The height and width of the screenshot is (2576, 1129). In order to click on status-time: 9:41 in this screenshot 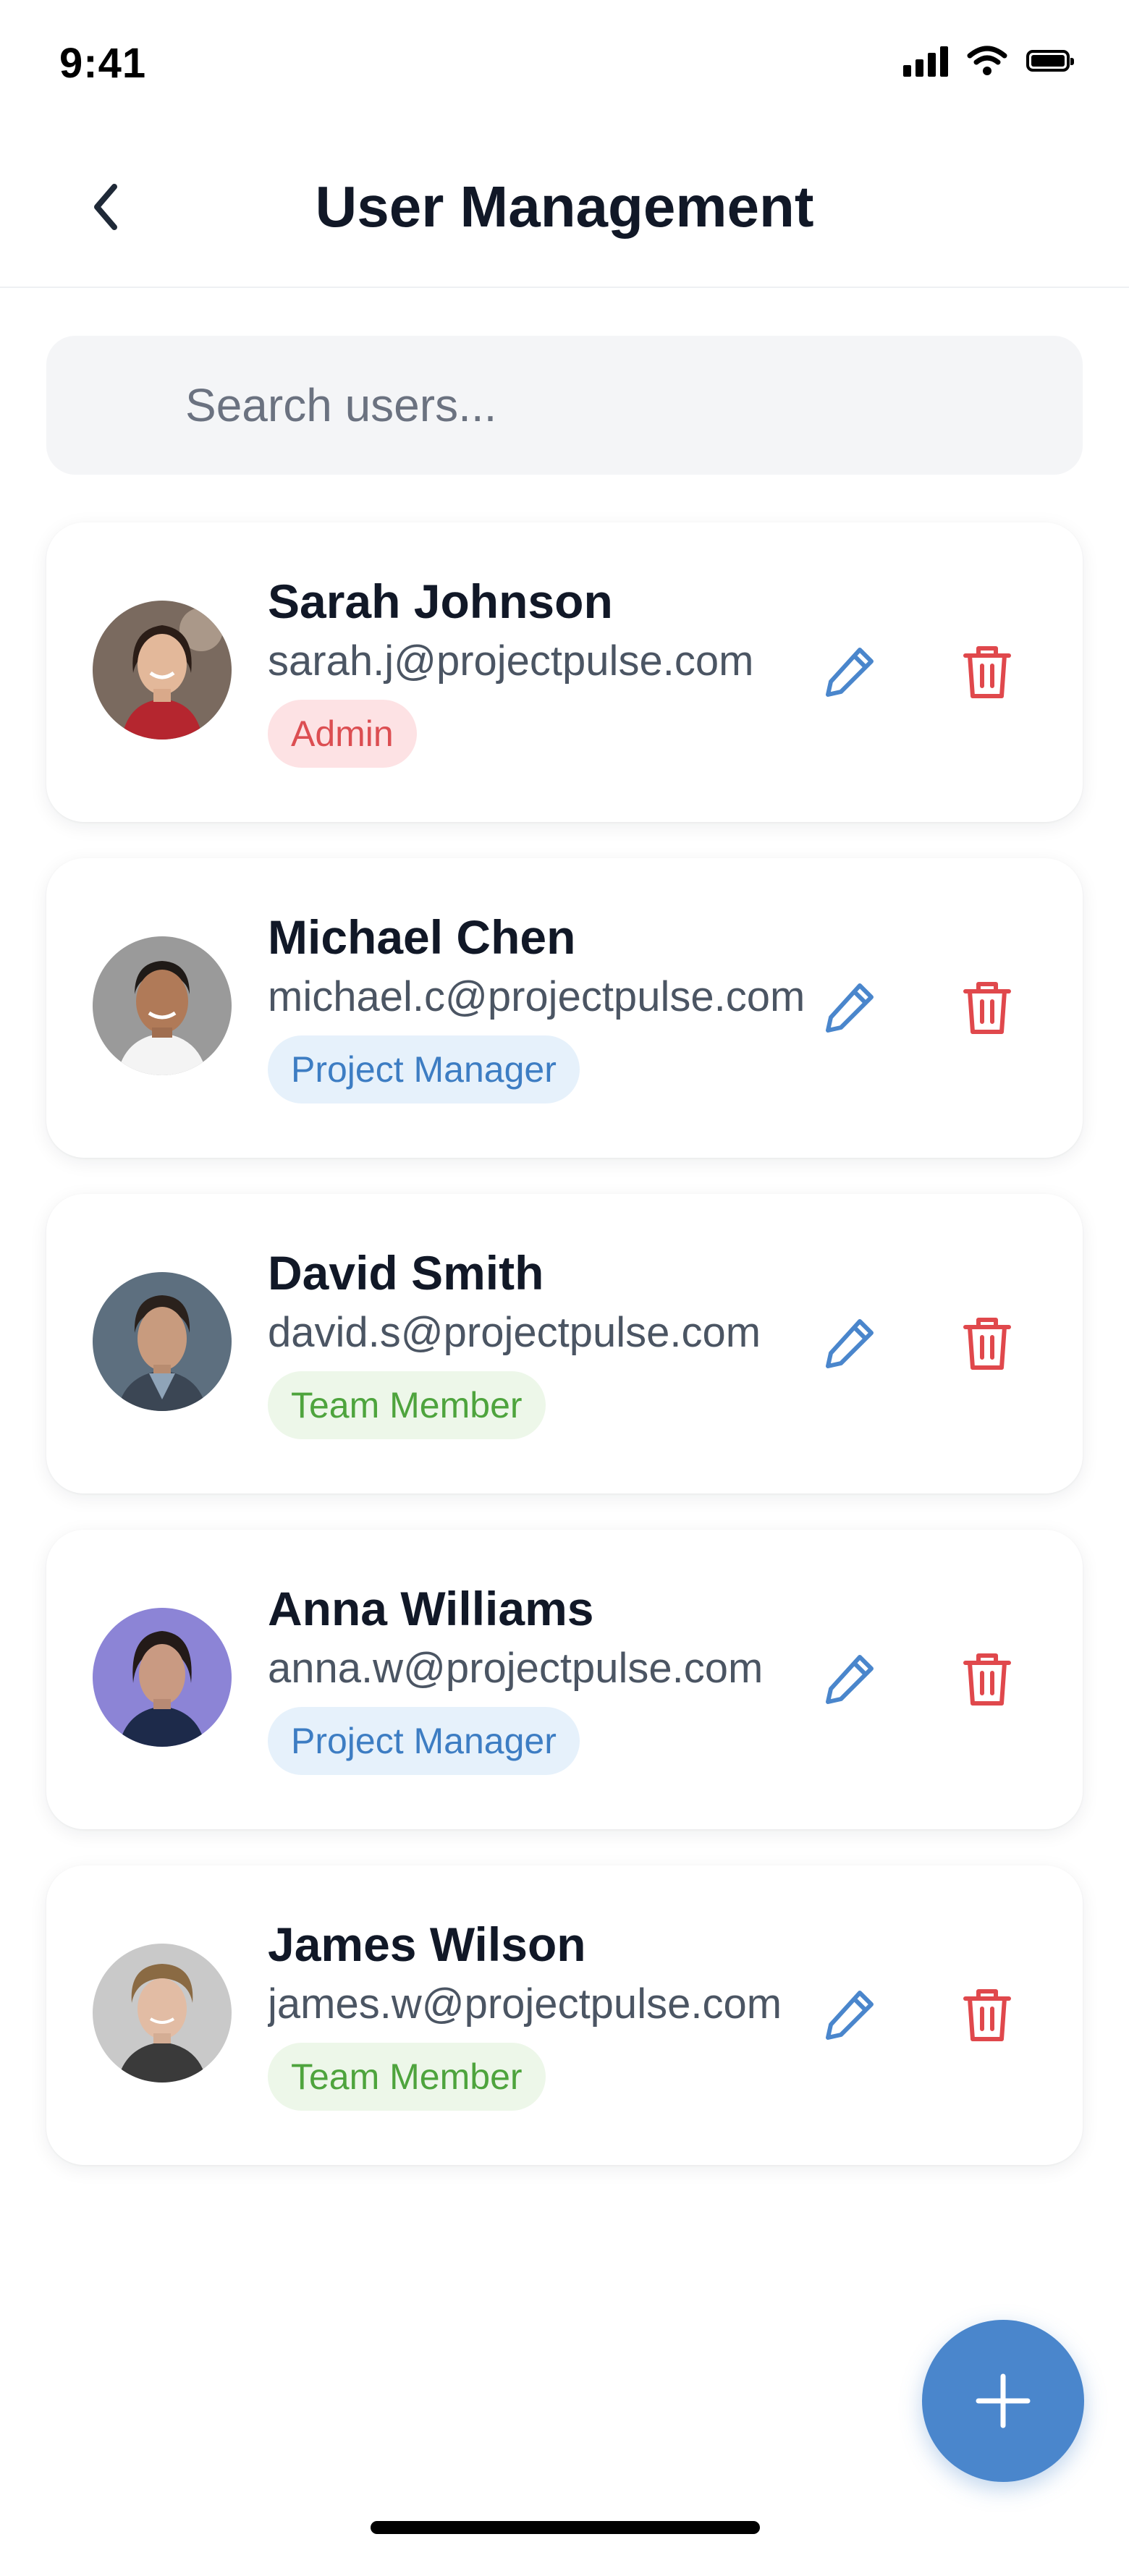, I will do `click(103, 63)`.